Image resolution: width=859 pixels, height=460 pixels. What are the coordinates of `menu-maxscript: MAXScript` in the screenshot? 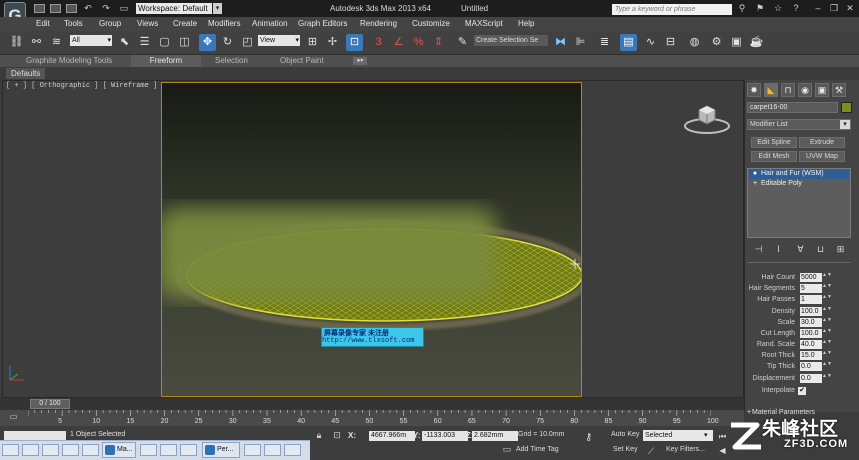 It's located at (484, 24).